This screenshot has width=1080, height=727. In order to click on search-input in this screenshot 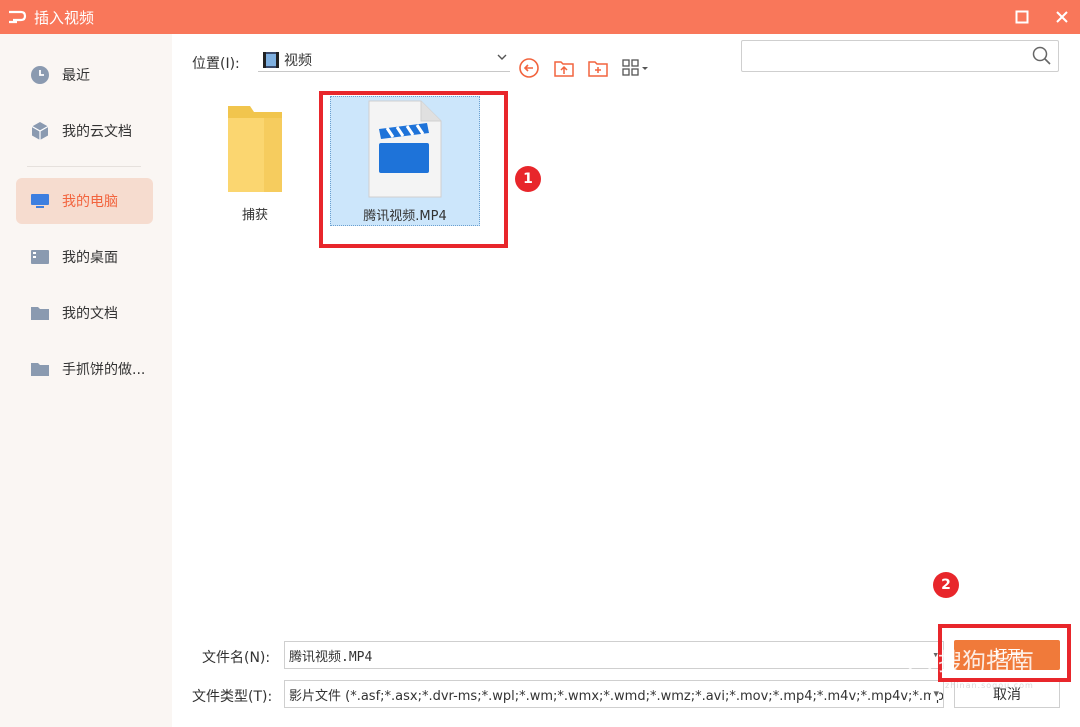, I will do `click(882, 56)`.